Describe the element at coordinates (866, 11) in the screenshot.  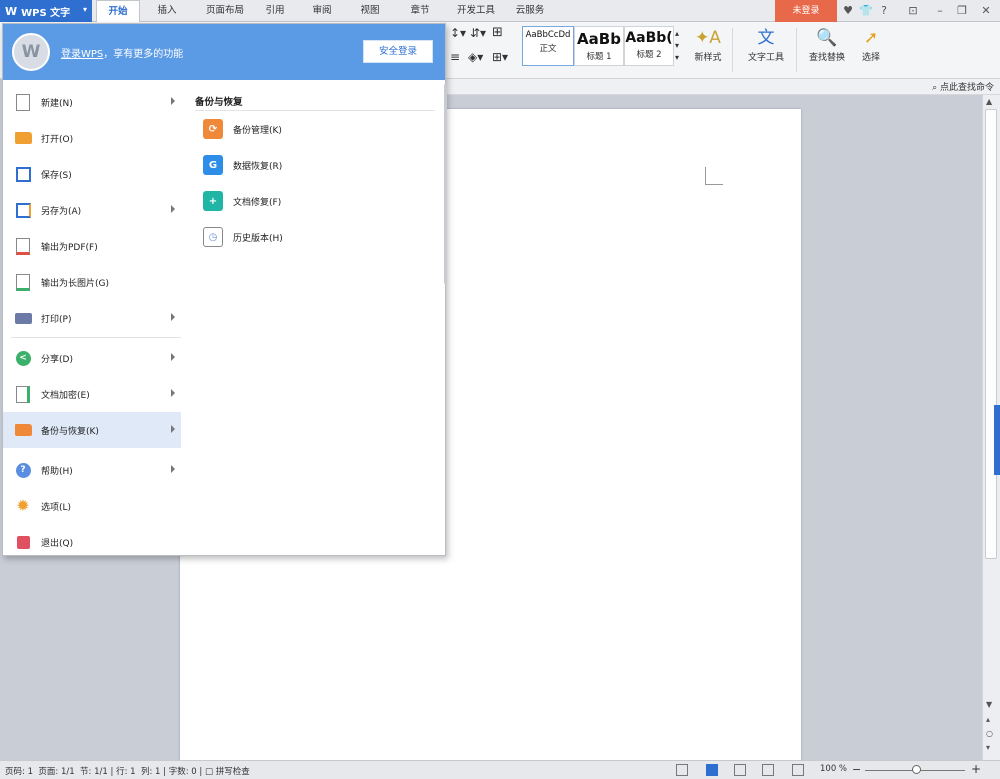
I see `shirt-icon: 👕` at that location.